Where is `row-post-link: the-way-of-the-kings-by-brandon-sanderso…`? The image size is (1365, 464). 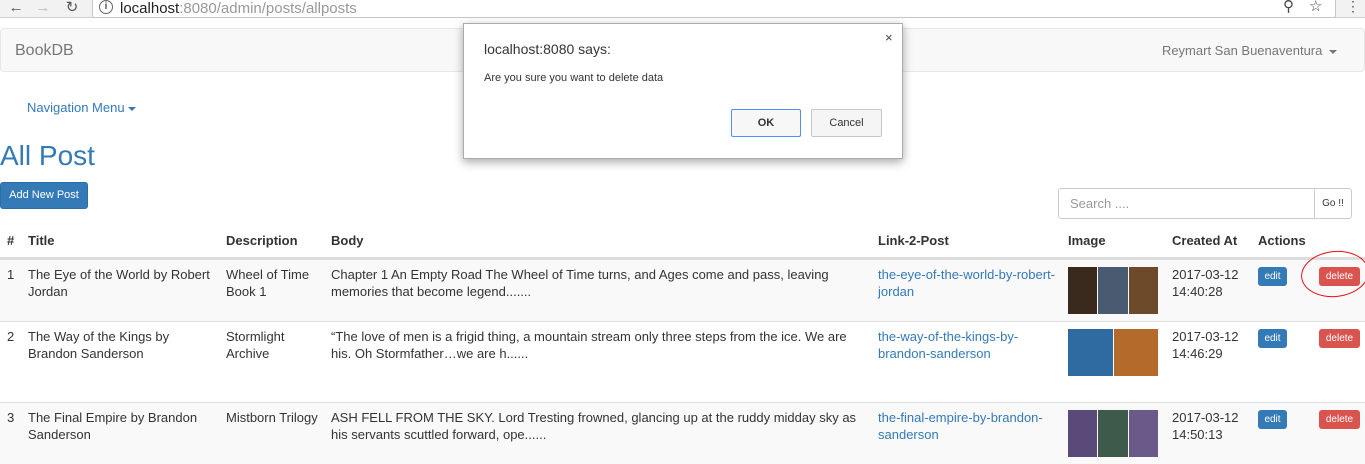 row-post-link: the-way-of-the-kings-by-brandon-sanderso… is located at coordinates (970, 345).